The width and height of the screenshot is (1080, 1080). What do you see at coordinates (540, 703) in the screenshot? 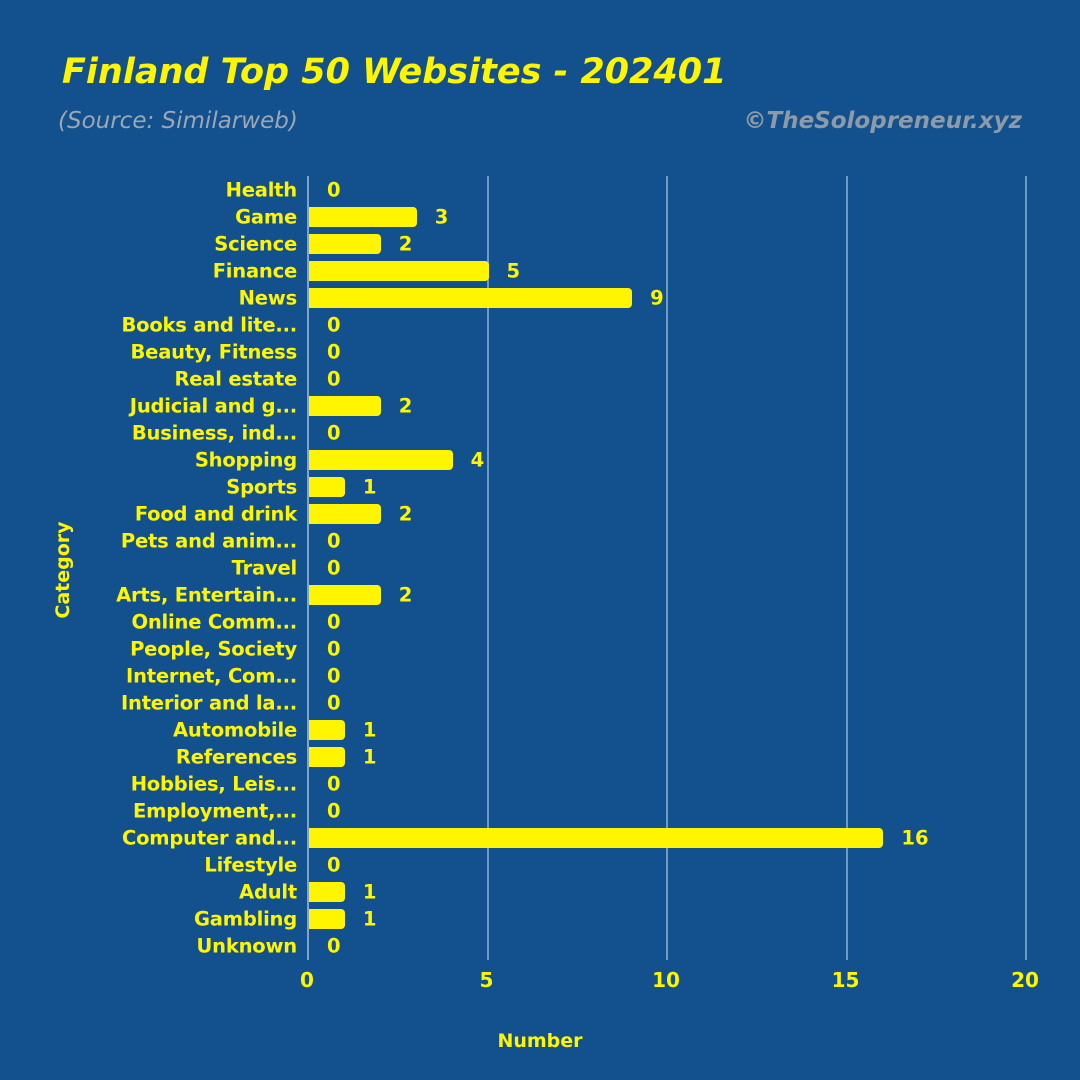
I see `bar-row: Interior and la... 0` at bounding box center [540, 703].